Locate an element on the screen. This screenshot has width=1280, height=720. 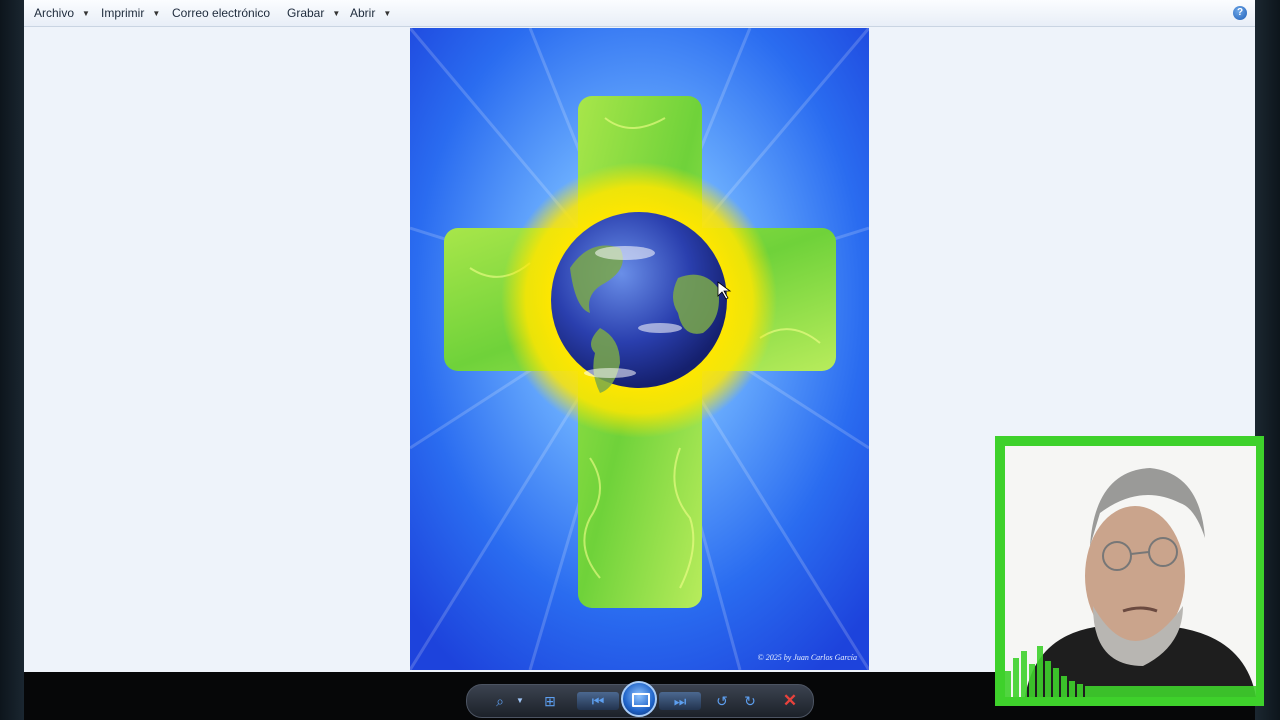
menu-abrir-label: Abrir is located at coordinates (363, 13).